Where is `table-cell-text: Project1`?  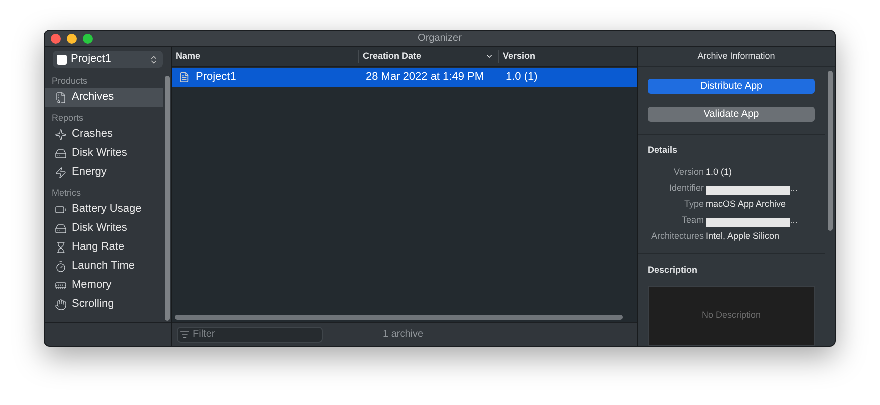 table-cell-text: Project1 is located at coordinates (216, 78).